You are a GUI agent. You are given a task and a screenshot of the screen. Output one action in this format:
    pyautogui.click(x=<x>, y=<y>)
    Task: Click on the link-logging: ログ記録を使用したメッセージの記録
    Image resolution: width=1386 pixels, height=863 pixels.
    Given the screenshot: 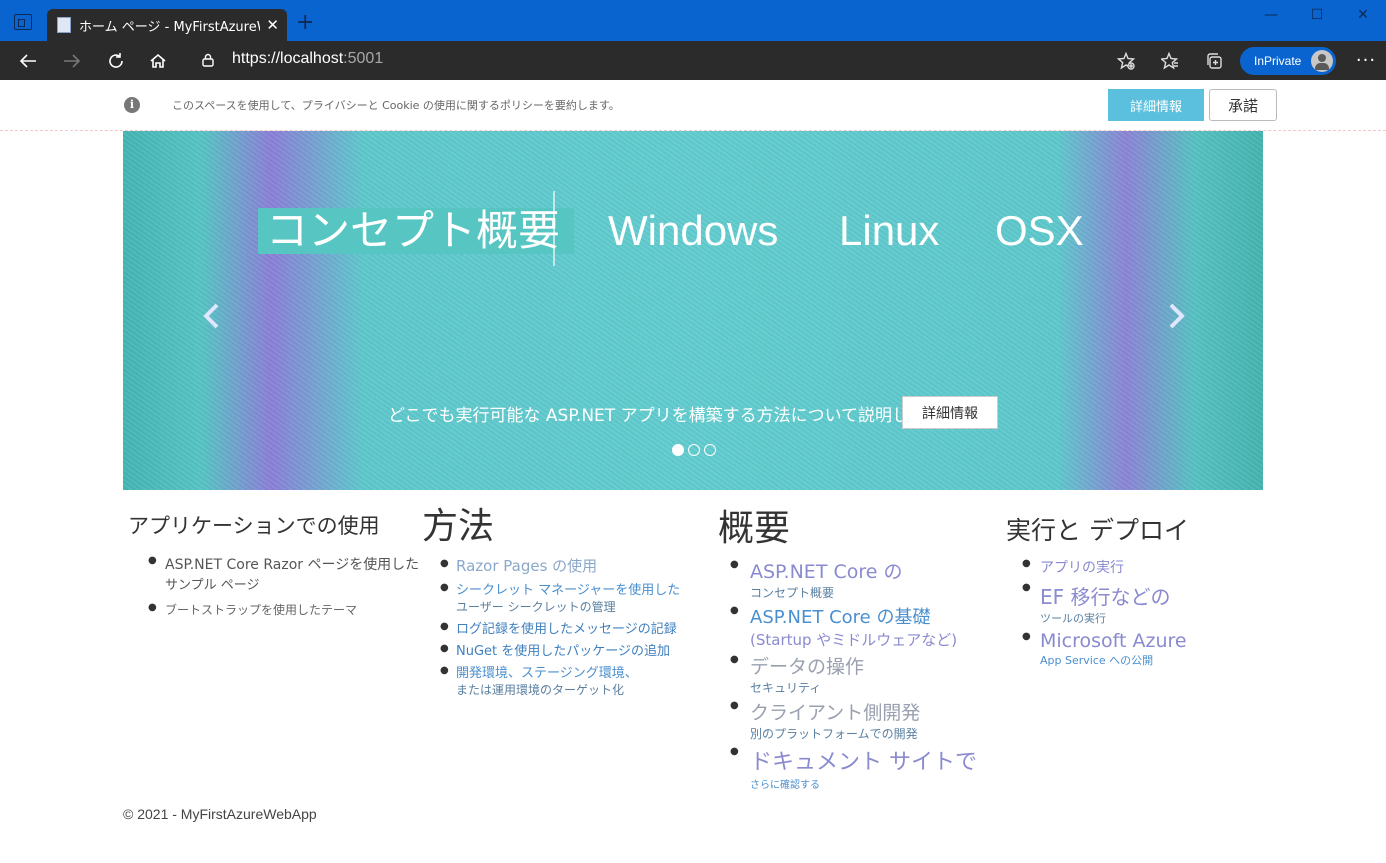 What is the action you would take?
    pyautogui.click(x=568, y=627)
    